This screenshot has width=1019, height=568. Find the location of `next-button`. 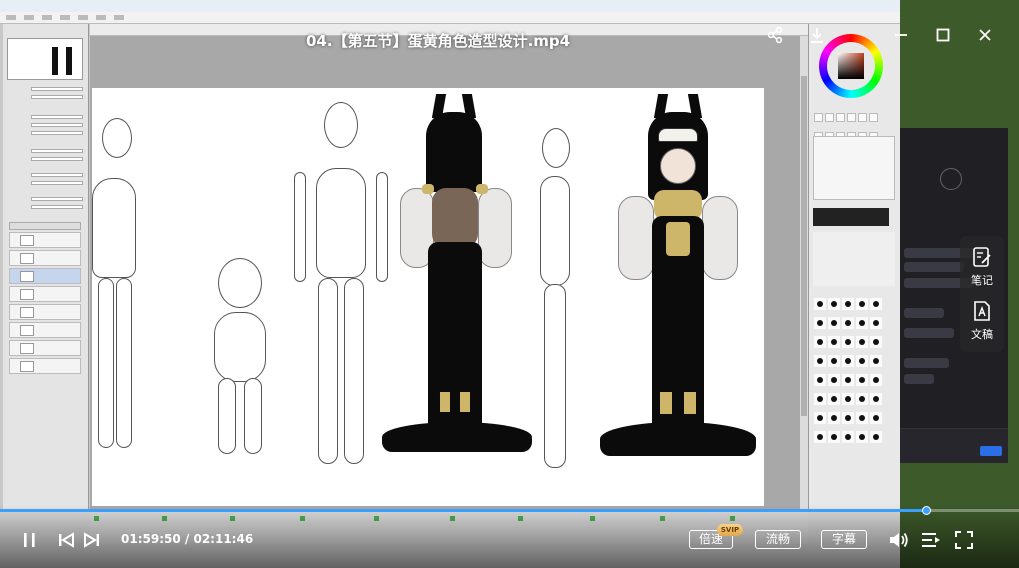

next-button is located at coordinates (92, 540).